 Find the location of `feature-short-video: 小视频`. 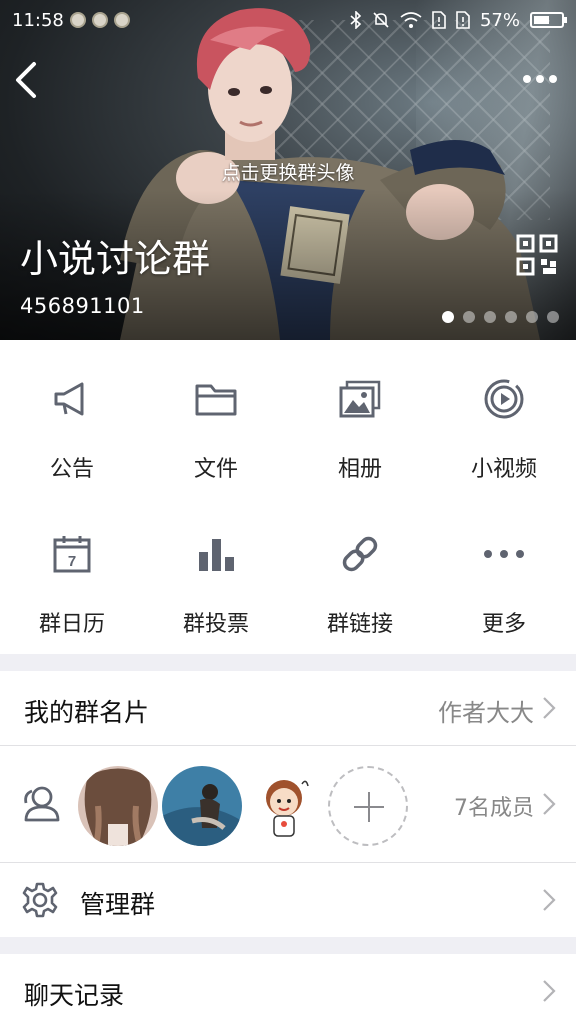

feature-short-video: 小视频 is located at coordinates (504, 418).